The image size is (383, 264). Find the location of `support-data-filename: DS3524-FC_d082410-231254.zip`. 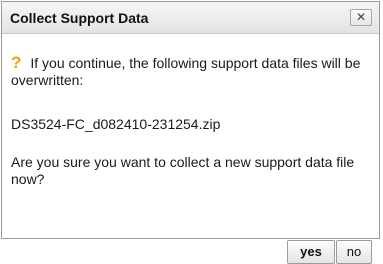

support-data-filename: DS3524-FC_d082410-231254.zip is located at coordinates (116, 124).